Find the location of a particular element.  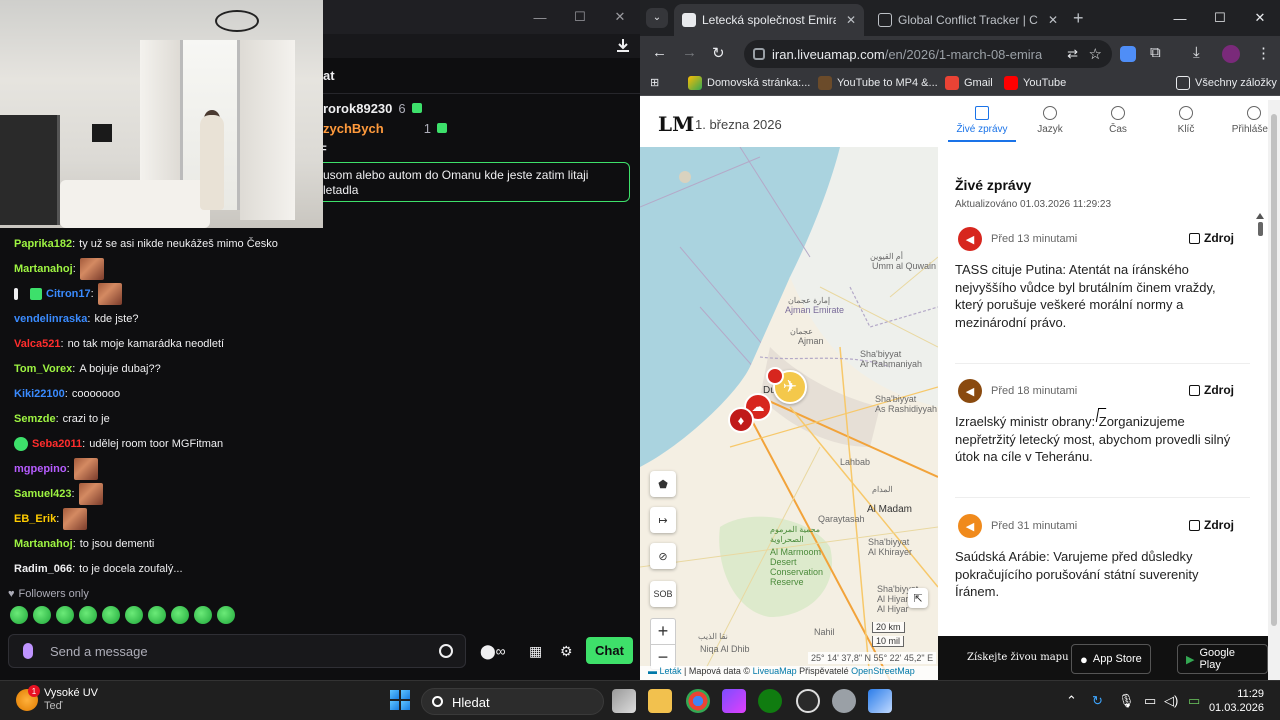

menu-kebab-icon: ⋮ is located at coordinates (1263, 53).